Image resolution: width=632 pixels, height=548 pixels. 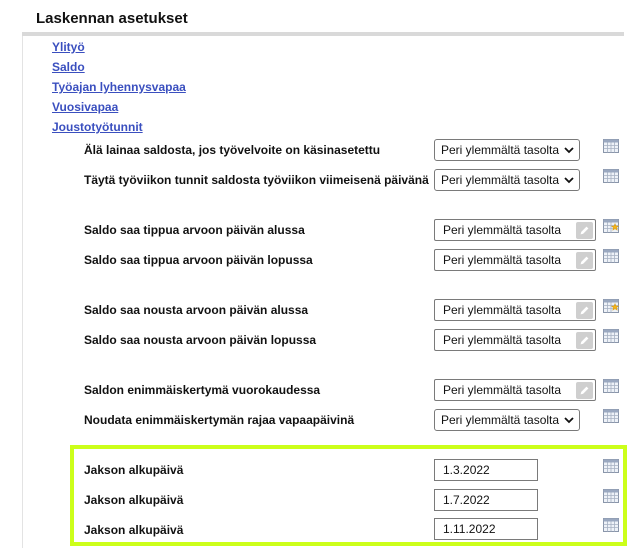 I want to click on setting-label: Saldo saa tippua arvoon päivän lopussa, so click(x=198, y=260).